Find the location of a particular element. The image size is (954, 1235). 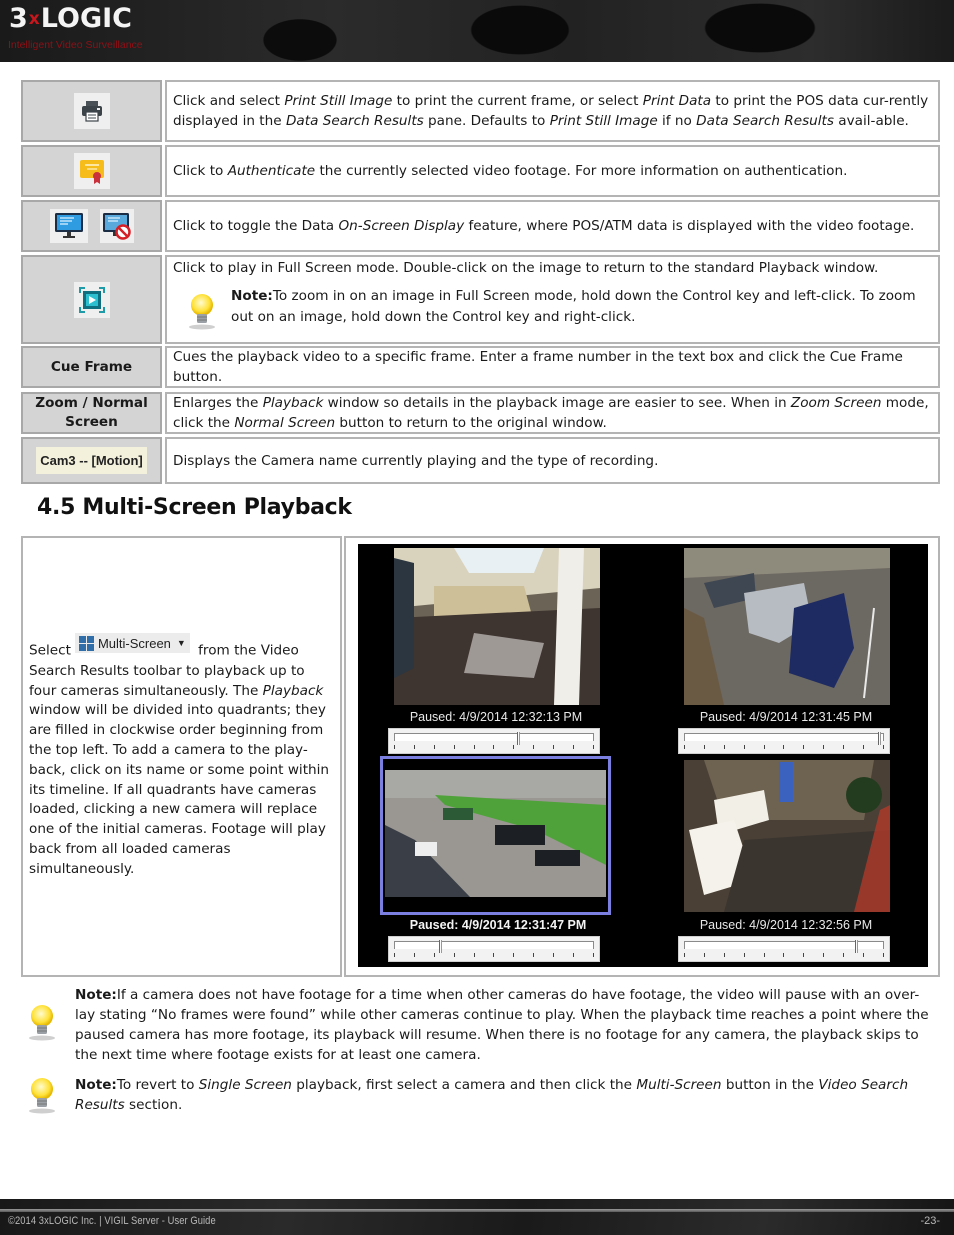

quadrant-top-left: Paused: 4/9/2014 12:32:13 PM is located at coordinates (521, 653).